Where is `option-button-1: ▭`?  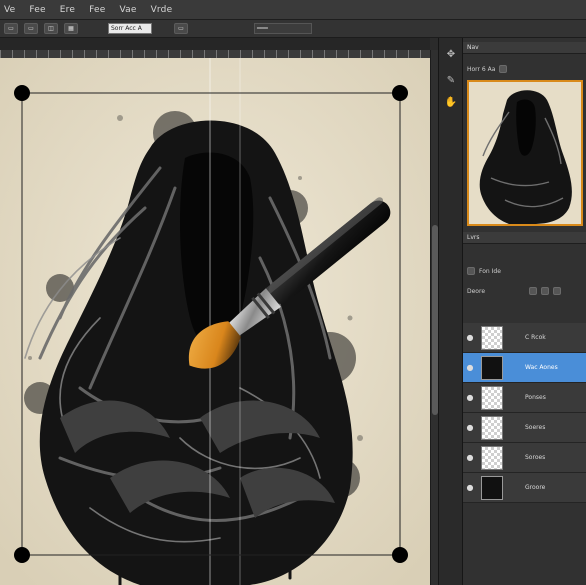 option-button-1: ▭ is located at coordinates (11, 28).